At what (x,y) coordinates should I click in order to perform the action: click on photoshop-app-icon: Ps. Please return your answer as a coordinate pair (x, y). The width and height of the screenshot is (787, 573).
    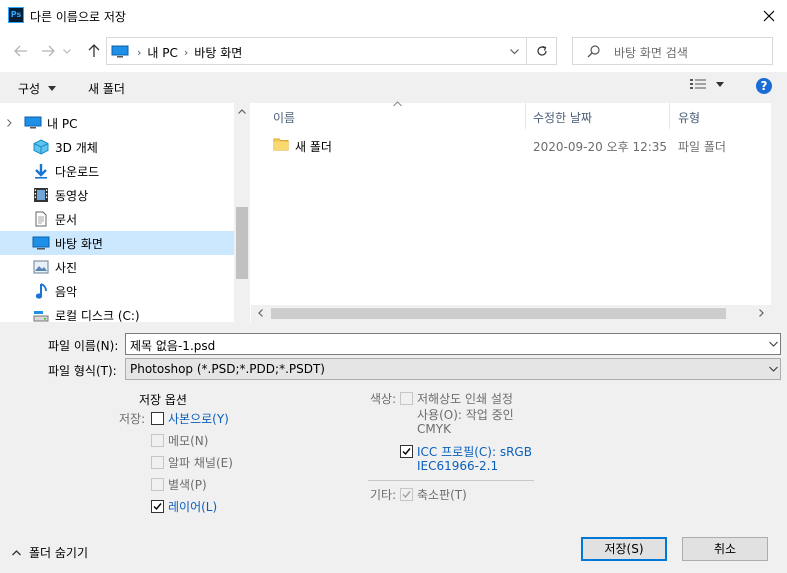
    Looking at the image, I should click on (16, 15).